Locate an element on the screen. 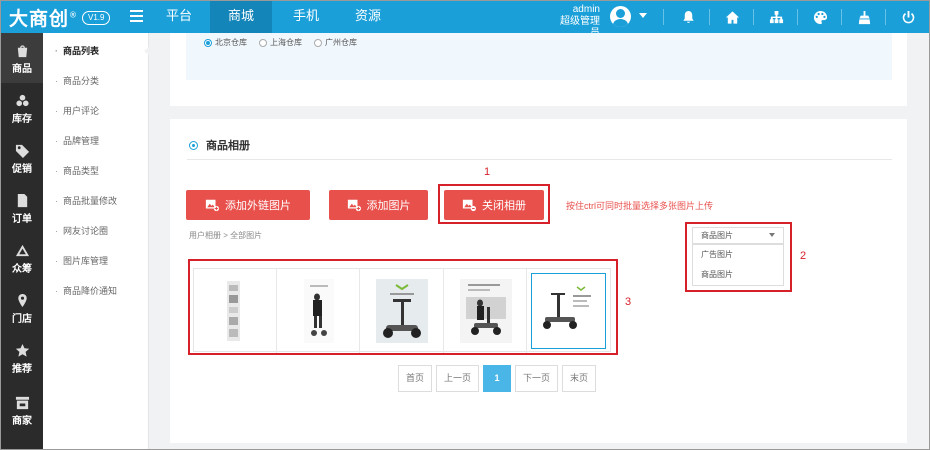 The height and width of the screenshot is (450, 930). sidebar-item-label: 订单 is located at coordinates (22, 219).